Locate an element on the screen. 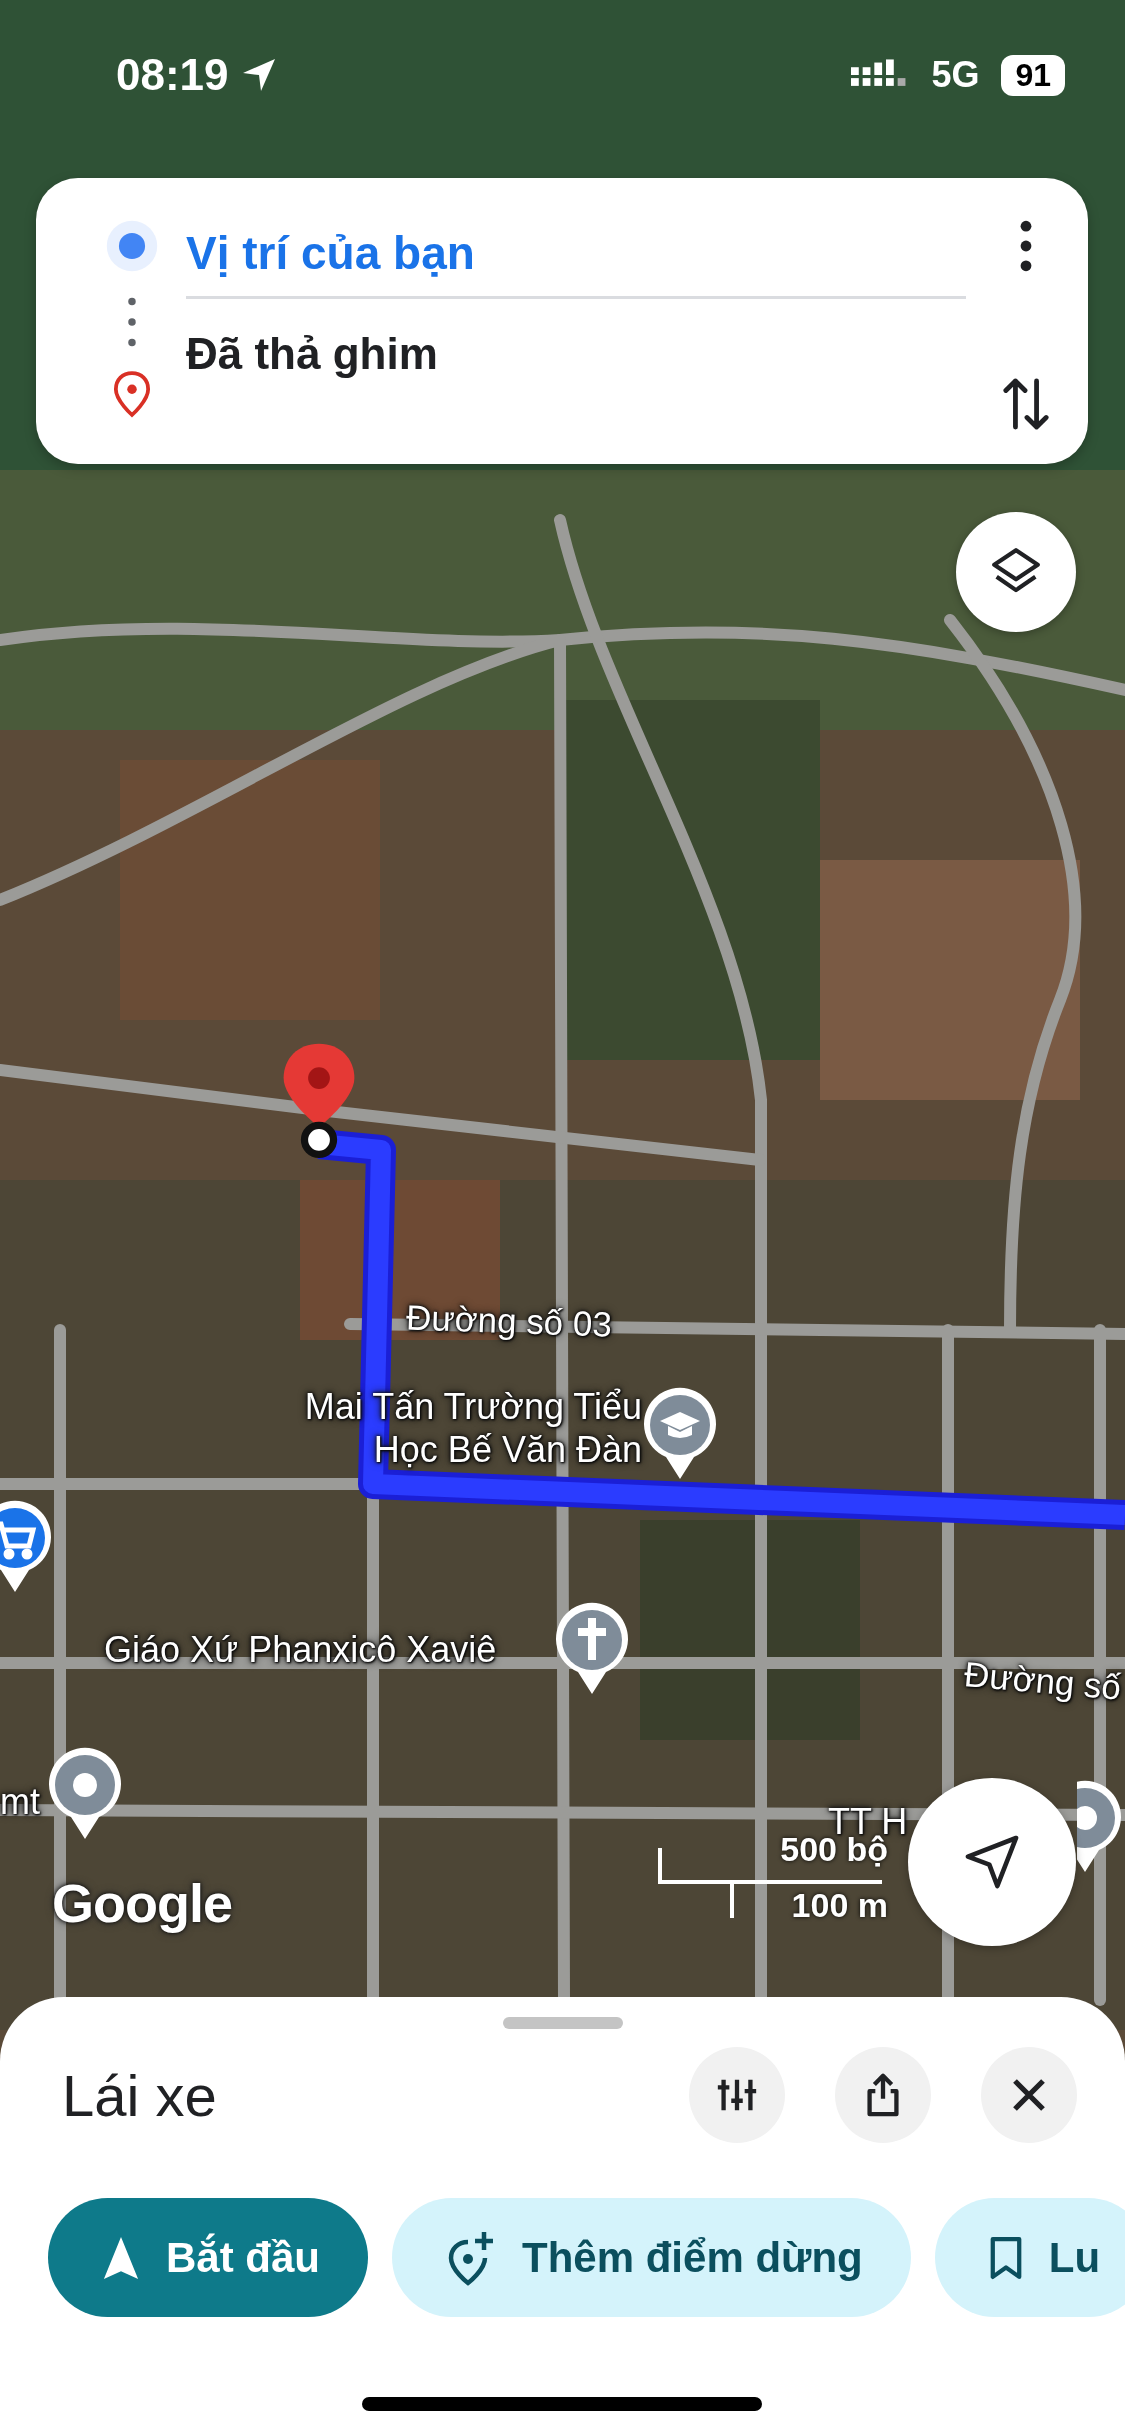 The width and height of the screenshot is (1125, 2436). origin-field: Vị trí của bạn is located at coordinates (576, 258).